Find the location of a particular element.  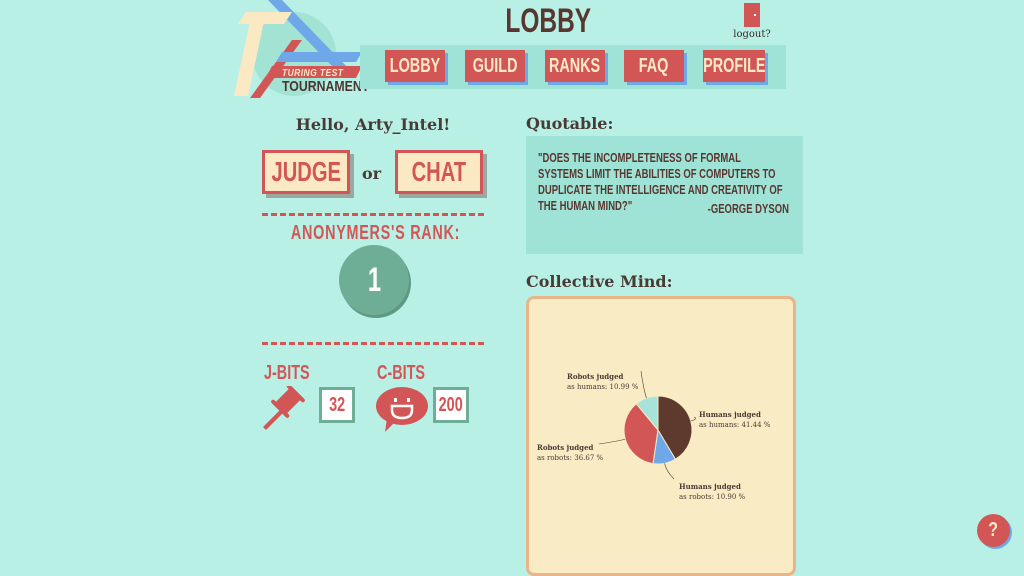

jbits-label: J-BITS is located at coordinates (295, 373).